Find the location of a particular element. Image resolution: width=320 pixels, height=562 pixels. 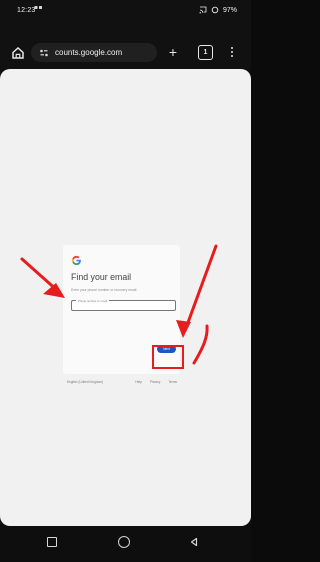

browser-toolbar: counts.google.com + 1 is located at coordinates (125, 52).